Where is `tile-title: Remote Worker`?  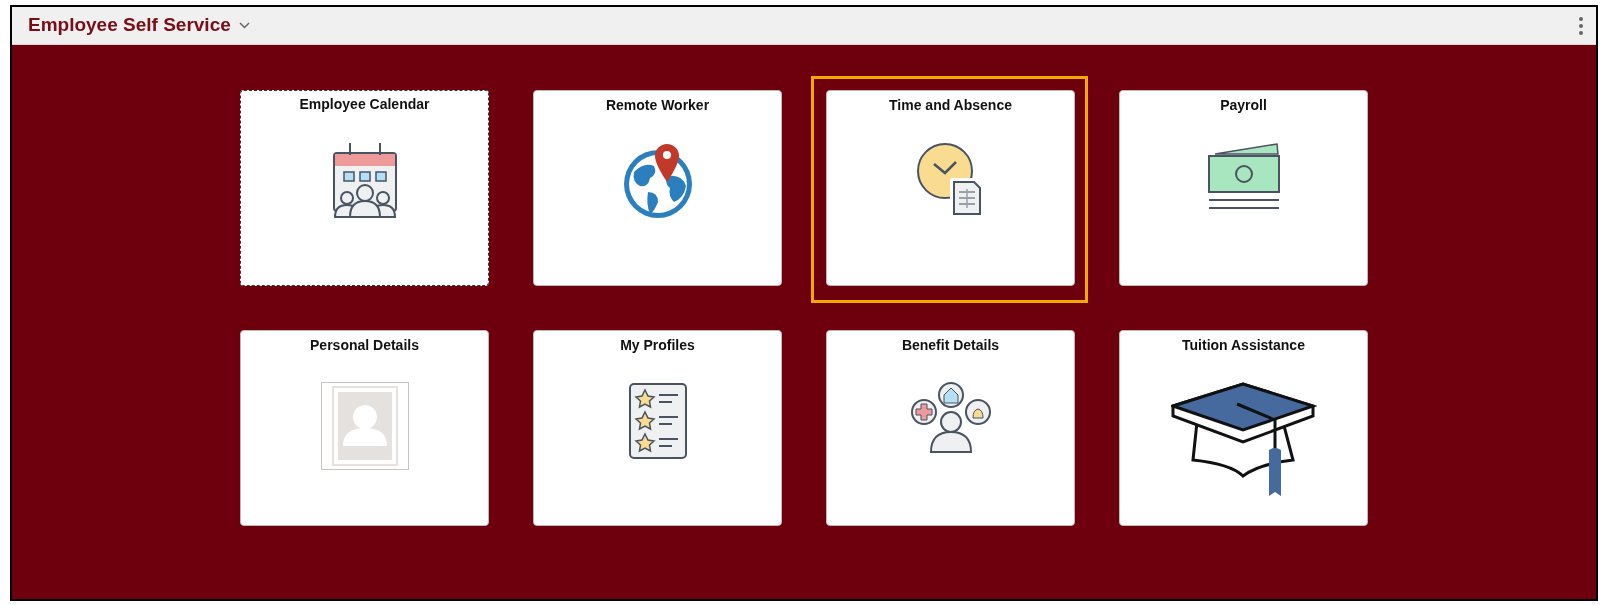
tile-title: Remote Worker is located at coordinates (657, 105).